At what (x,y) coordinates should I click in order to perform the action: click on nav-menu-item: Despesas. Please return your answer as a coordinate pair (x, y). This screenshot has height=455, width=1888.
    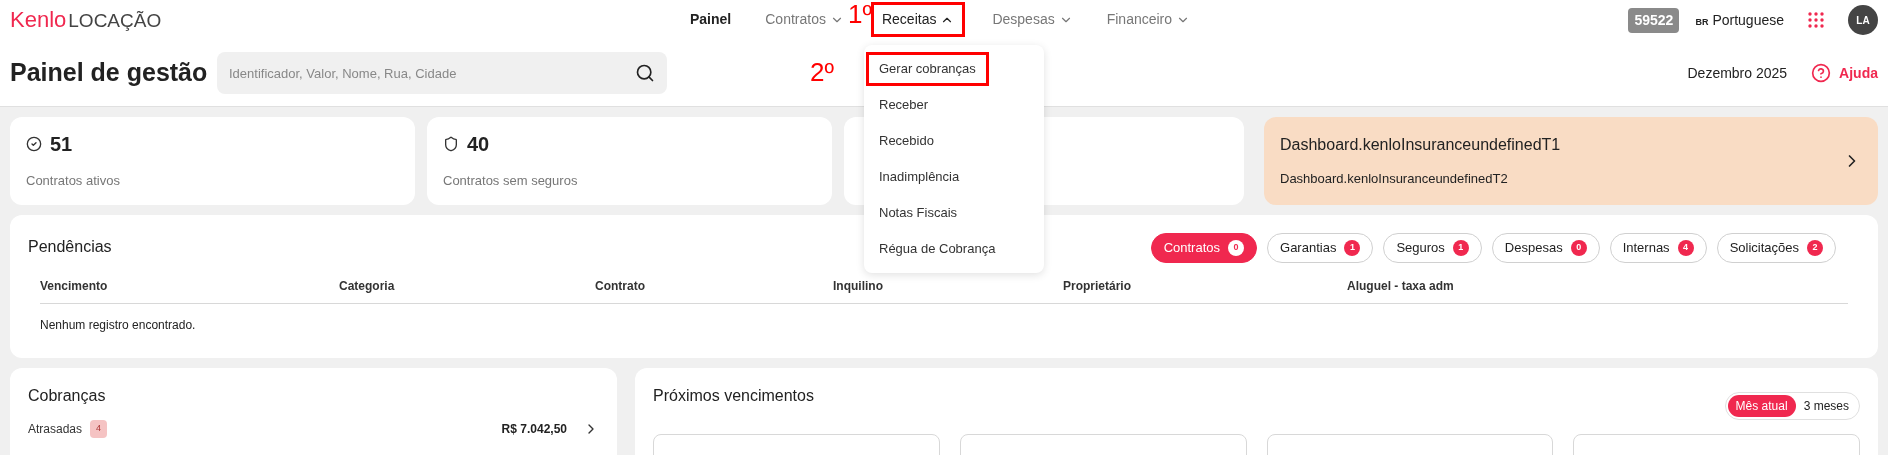
    Looking at the image, I should click on (1032, 19).